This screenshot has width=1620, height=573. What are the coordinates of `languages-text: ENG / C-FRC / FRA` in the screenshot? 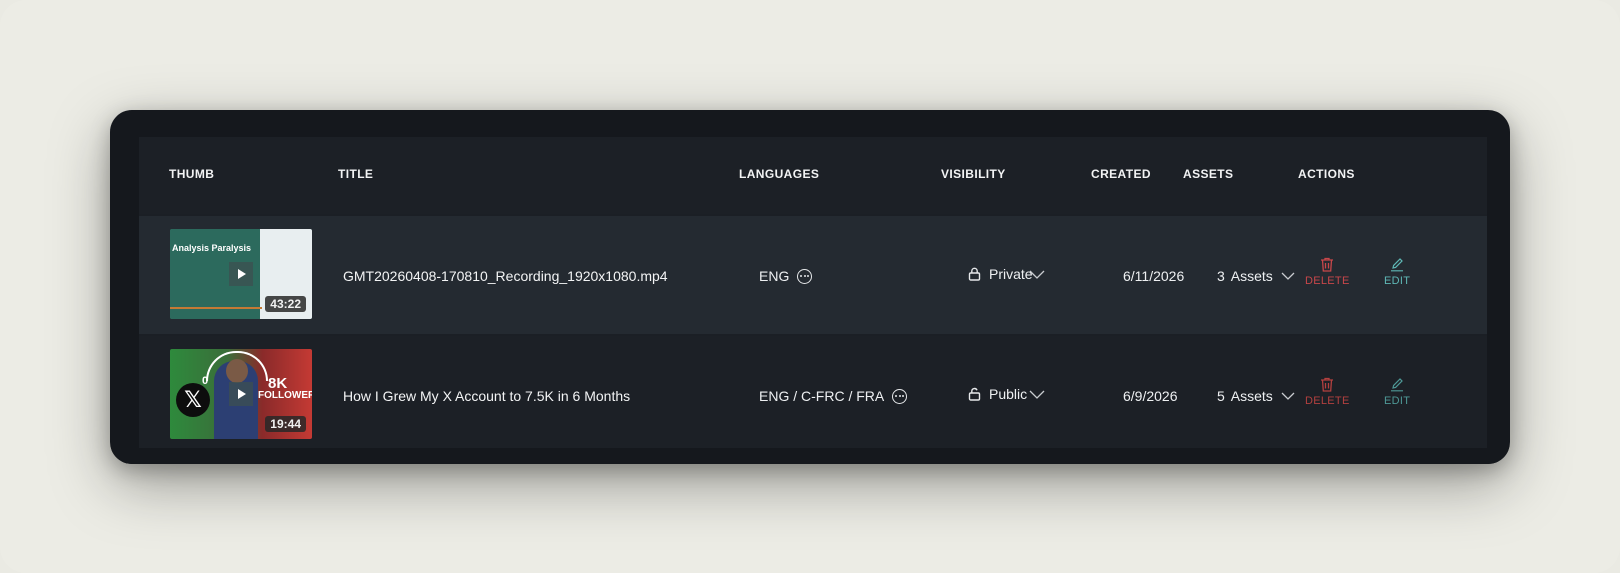 It's located at (822, 396).